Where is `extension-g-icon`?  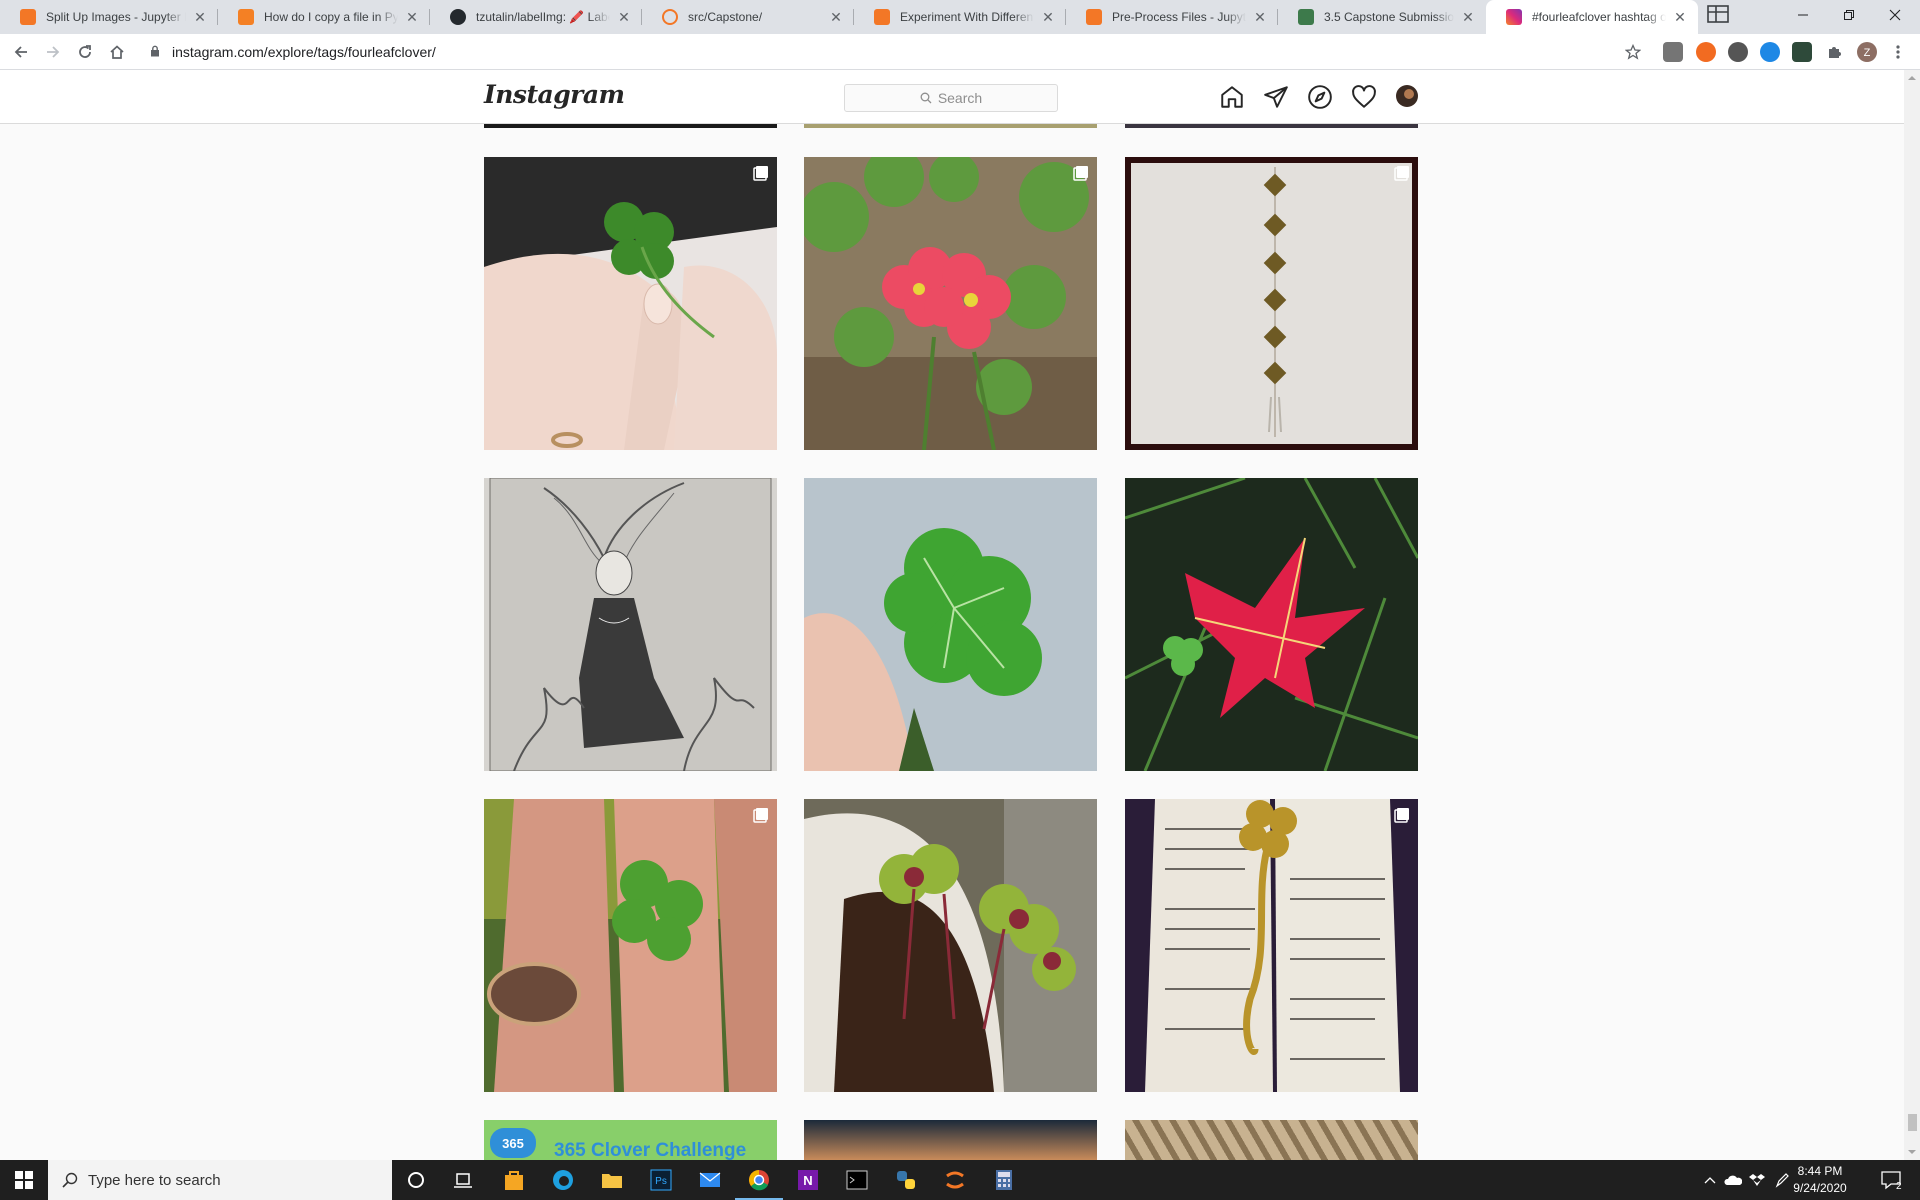
extension-g-icon is located at coordinates (1673, 52).